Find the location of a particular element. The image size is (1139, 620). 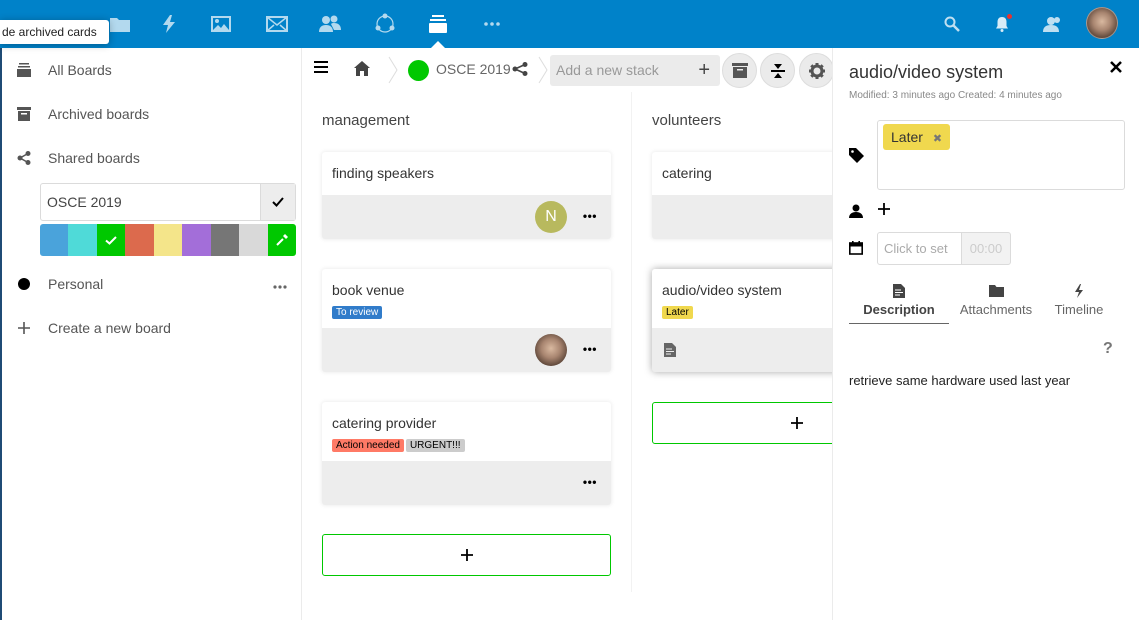

color-swatch-selected is located at coordinates (111, 240).